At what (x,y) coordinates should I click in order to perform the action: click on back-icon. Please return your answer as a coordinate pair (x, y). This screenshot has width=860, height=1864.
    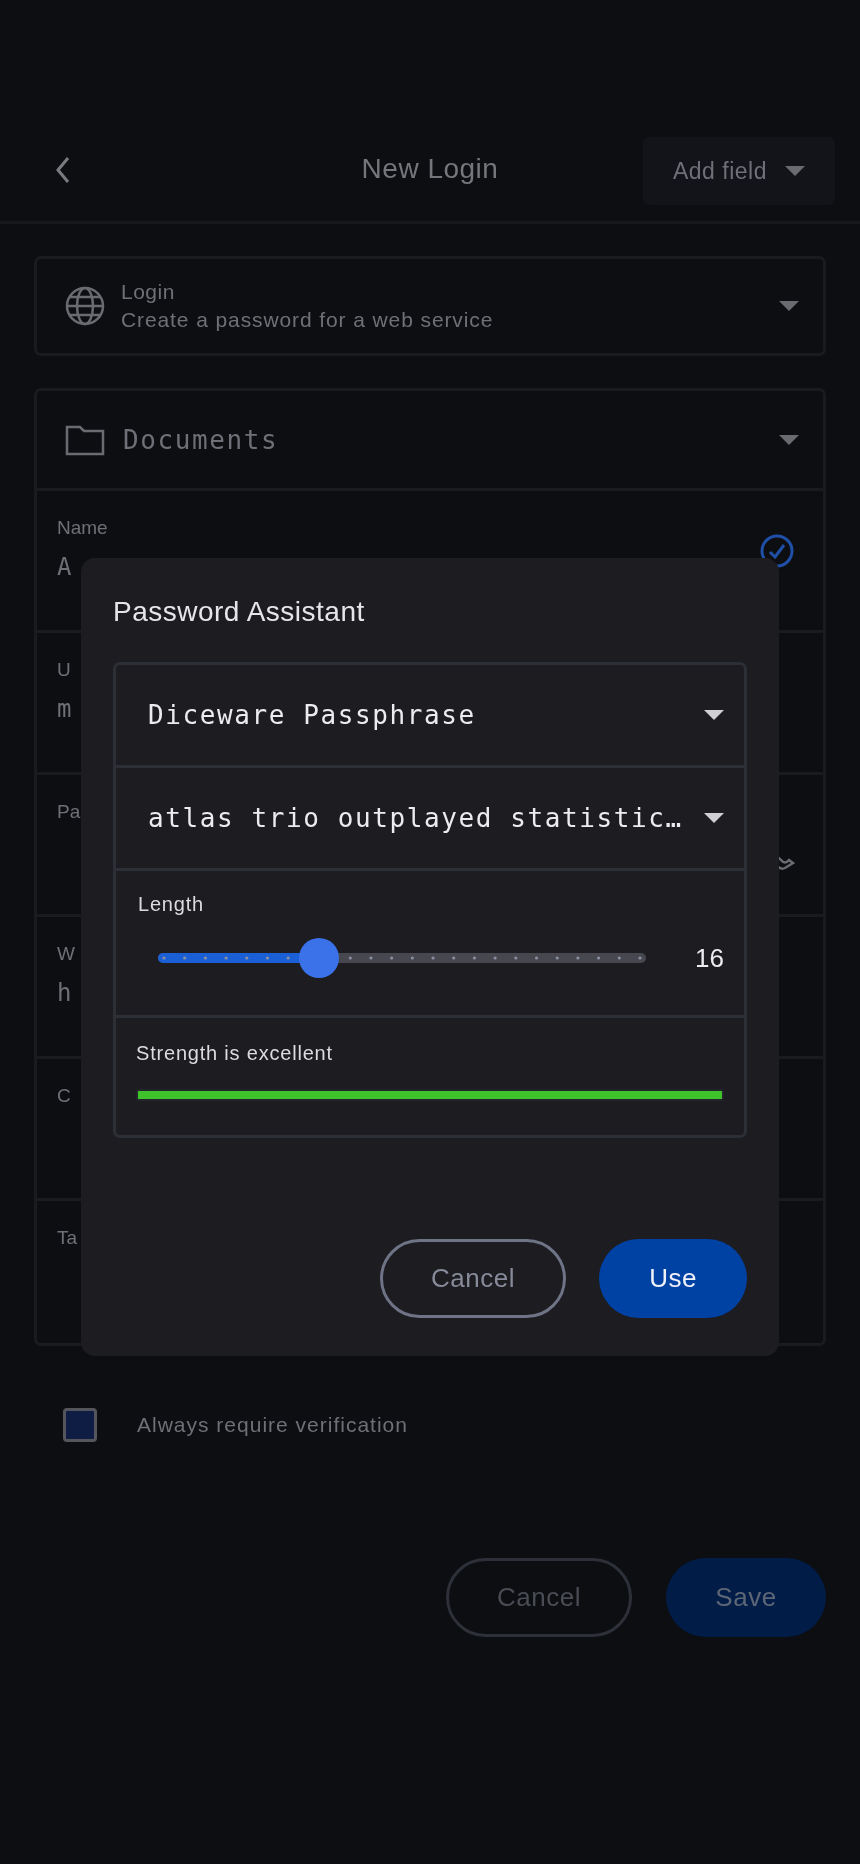
    Looking at the image, I should click on (63, 170).